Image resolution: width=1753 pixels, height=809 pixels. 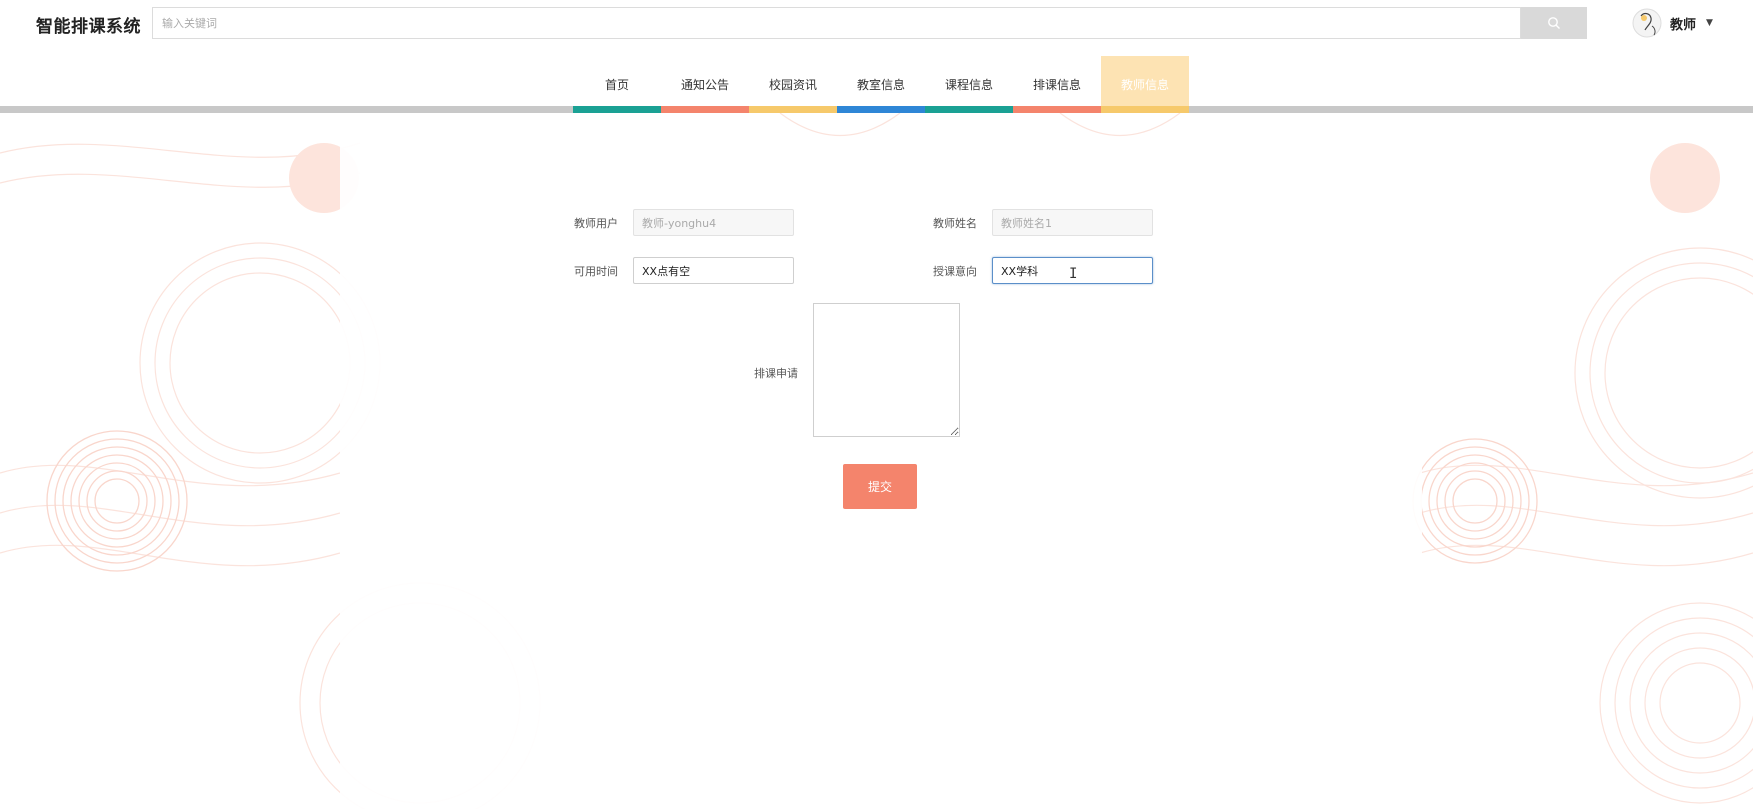 I want to click on nav-item-label: 校园资讯, so click(x=792, y=85).